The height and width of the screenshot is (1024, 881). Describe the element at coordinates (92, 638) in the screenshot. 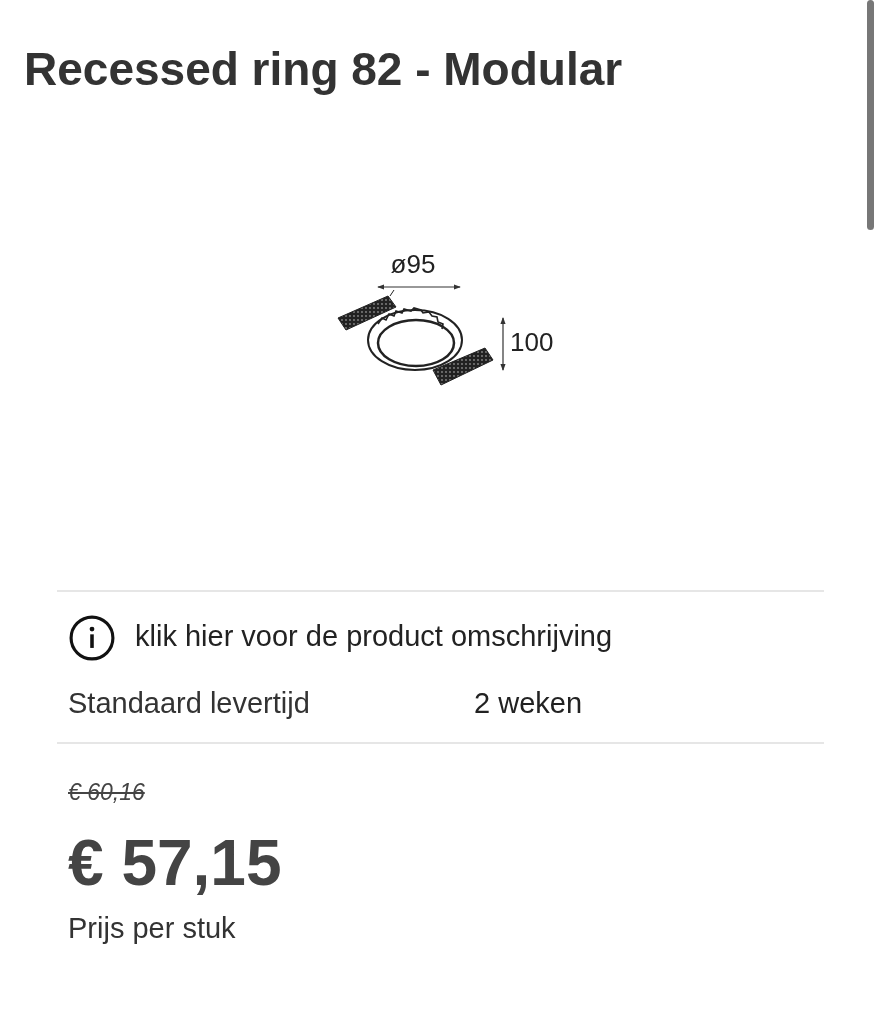

I see `info-icon` at that location.